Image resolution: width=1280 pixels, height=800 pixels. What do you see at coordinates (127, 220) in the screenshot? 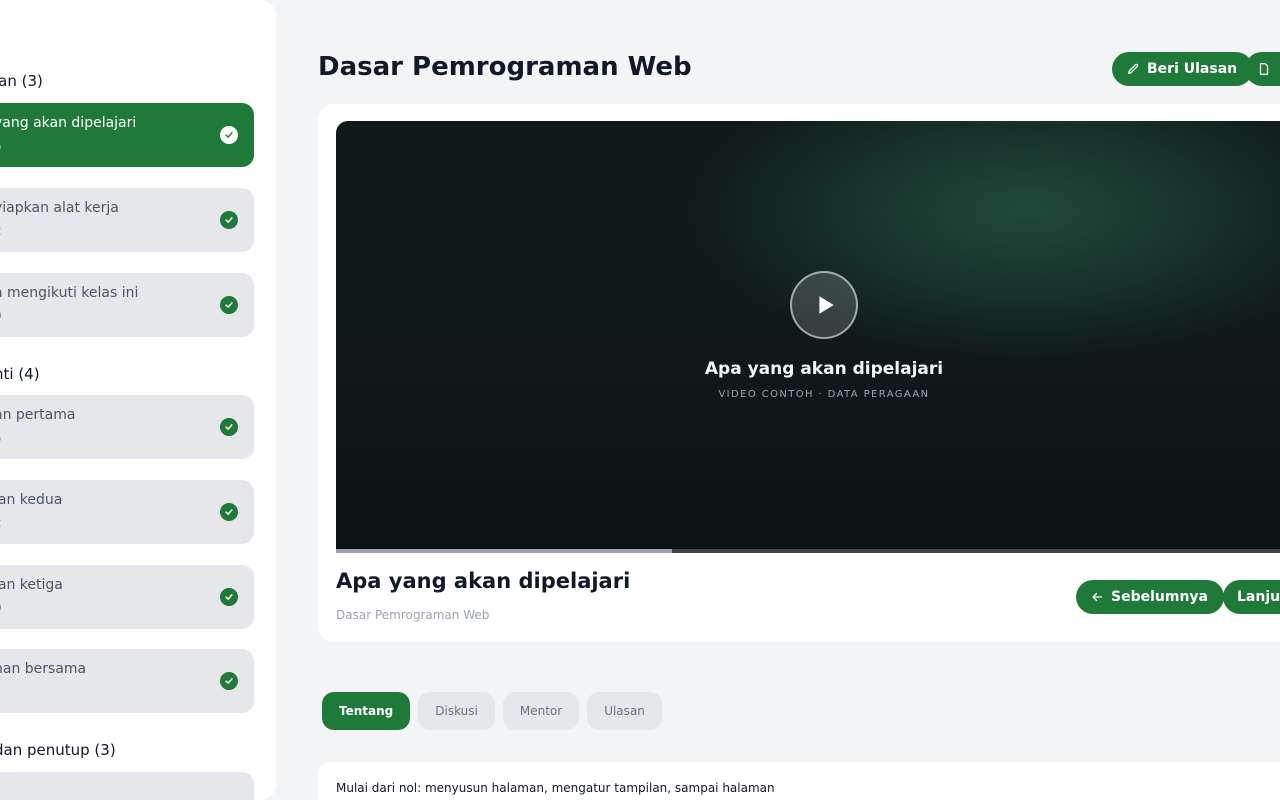
I see `lesson-item-2: yiapkan alat kerja 2` at bounding box center [127, 220].